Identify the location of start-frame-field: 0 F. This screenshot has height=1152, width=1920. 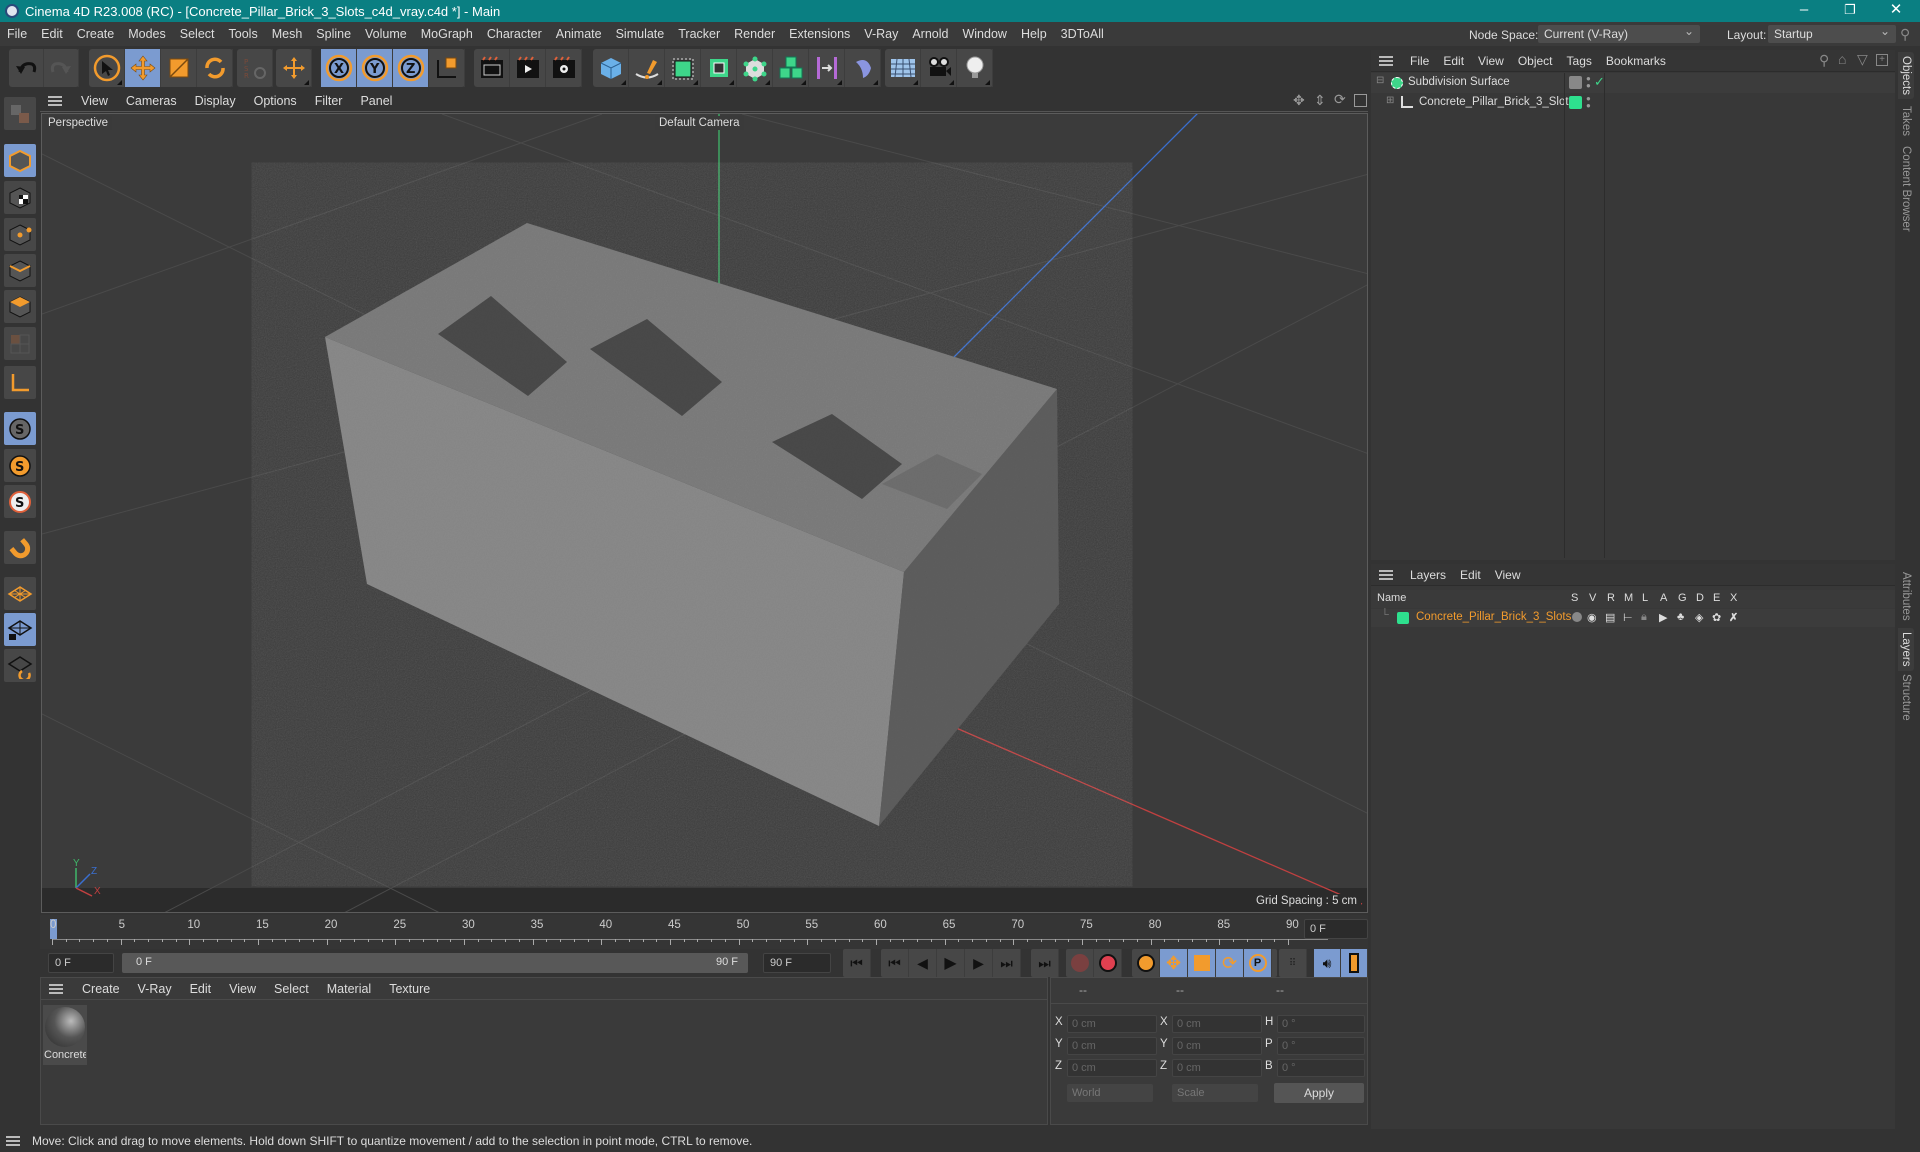
(81, 963).